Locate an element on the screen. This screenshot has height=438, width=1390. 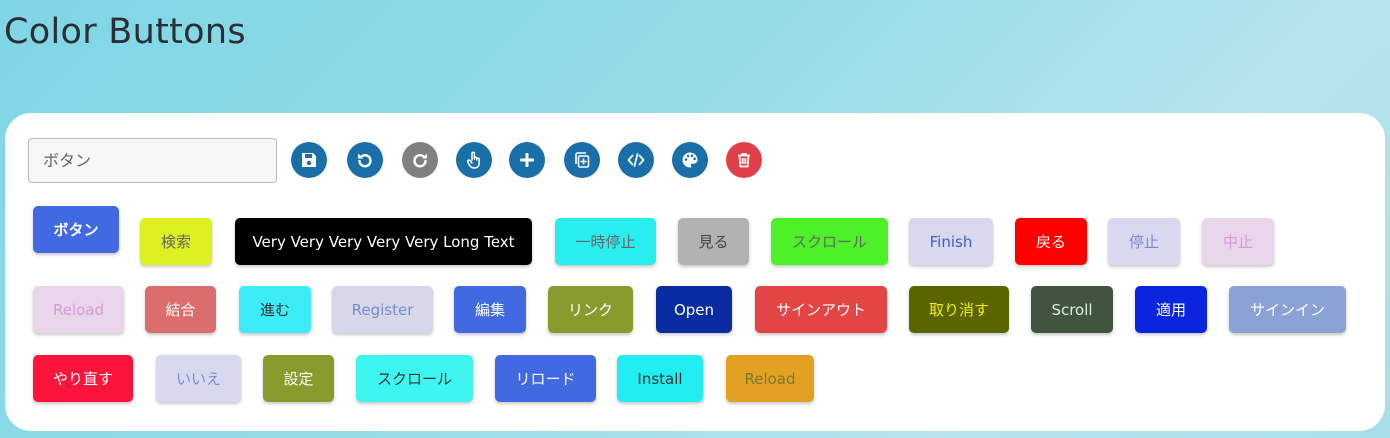
button-label: 中止 is located at coordinates (1237, 242).